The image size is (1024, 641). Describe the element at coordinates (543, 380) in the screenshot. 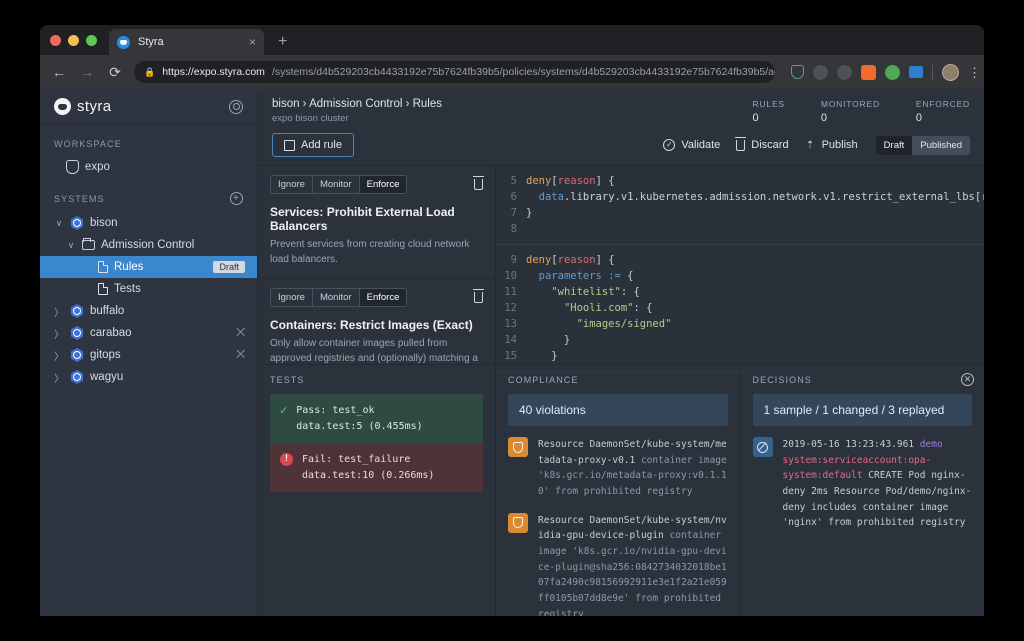

I see `compliance-panel-title: COMPLIANCE` at that location.